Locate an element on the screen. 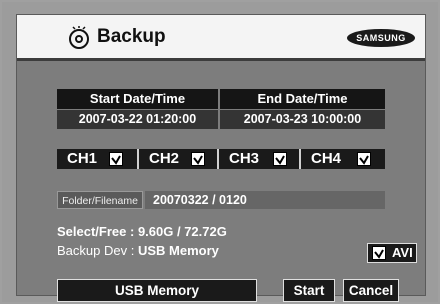 Image resolution: width=440 pixels, height=304 pixels. backup-dev-value: USB Memory is located at coordinates (178, 250).